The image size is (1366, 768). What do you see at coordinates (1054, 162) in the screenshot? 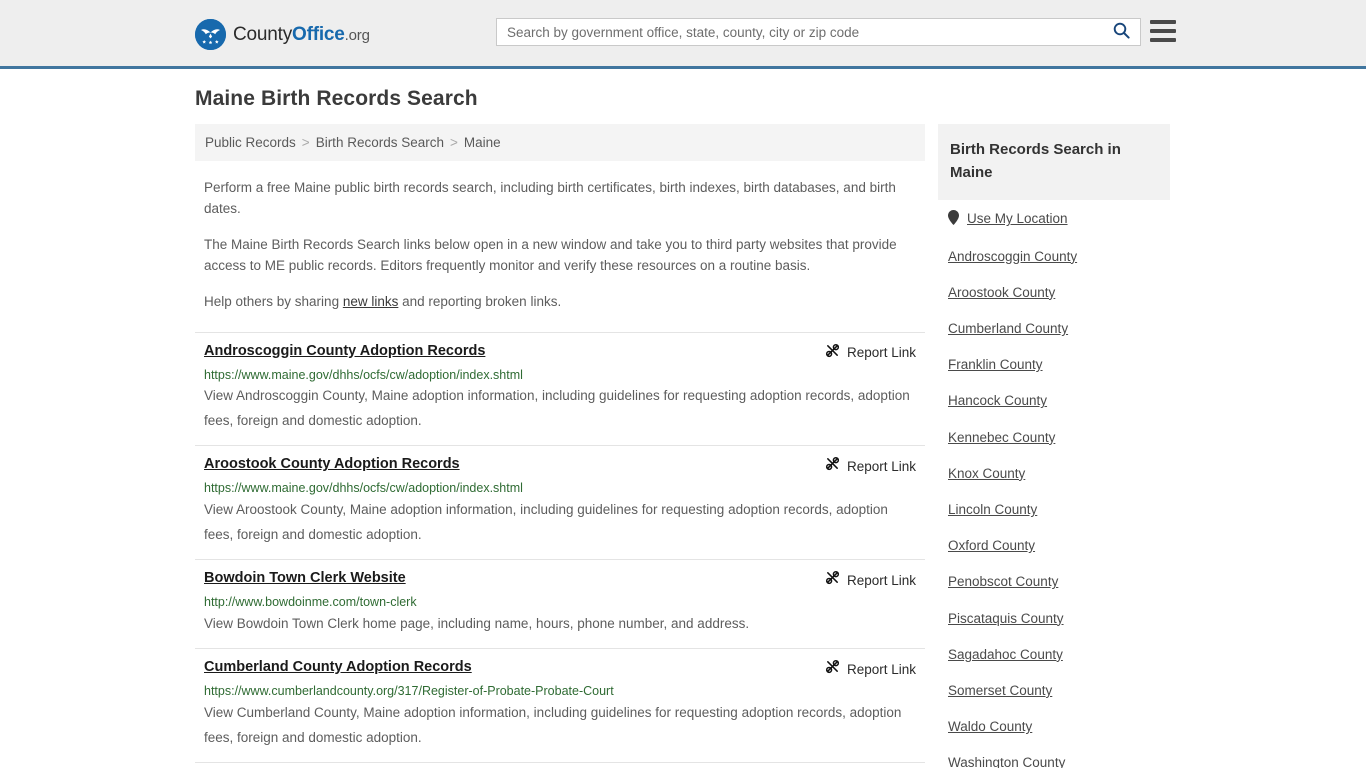
I see `sidebar-heading: Birth Records Search in Maine` at bounding box center [1054, 162].